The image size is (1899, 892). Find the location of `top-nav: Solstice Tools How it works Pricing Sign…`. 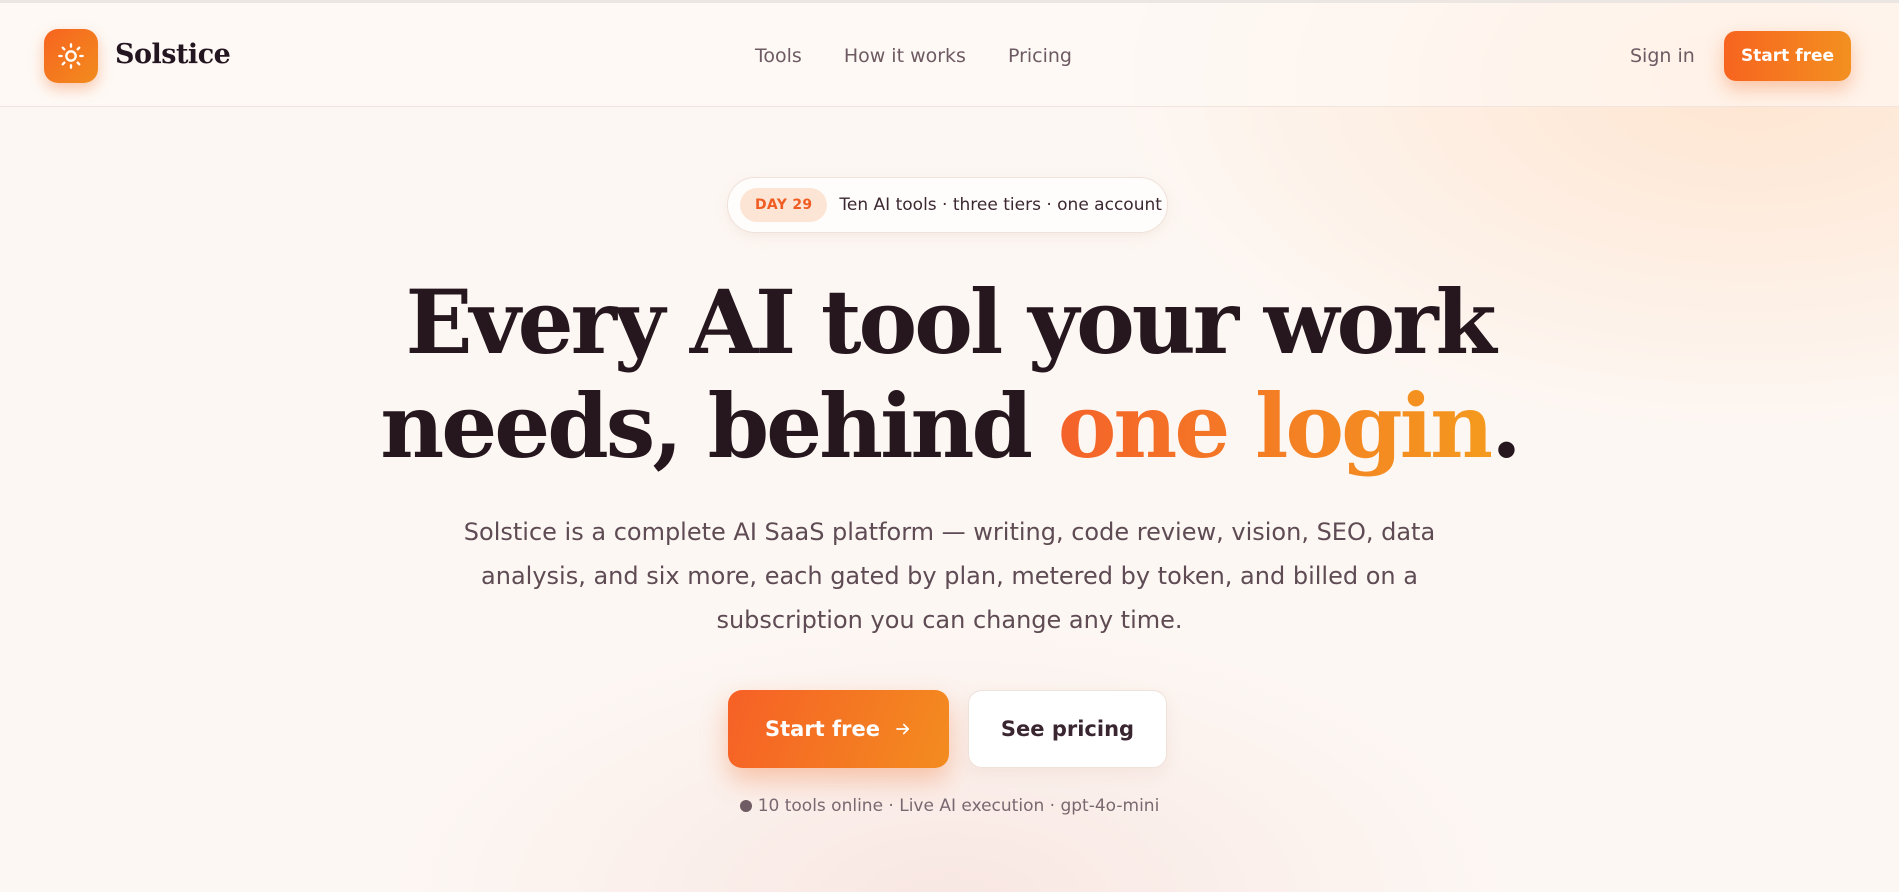

top-nav: Solstice Tools How it works Pricing Sign… is located at coordinates (949, 55).